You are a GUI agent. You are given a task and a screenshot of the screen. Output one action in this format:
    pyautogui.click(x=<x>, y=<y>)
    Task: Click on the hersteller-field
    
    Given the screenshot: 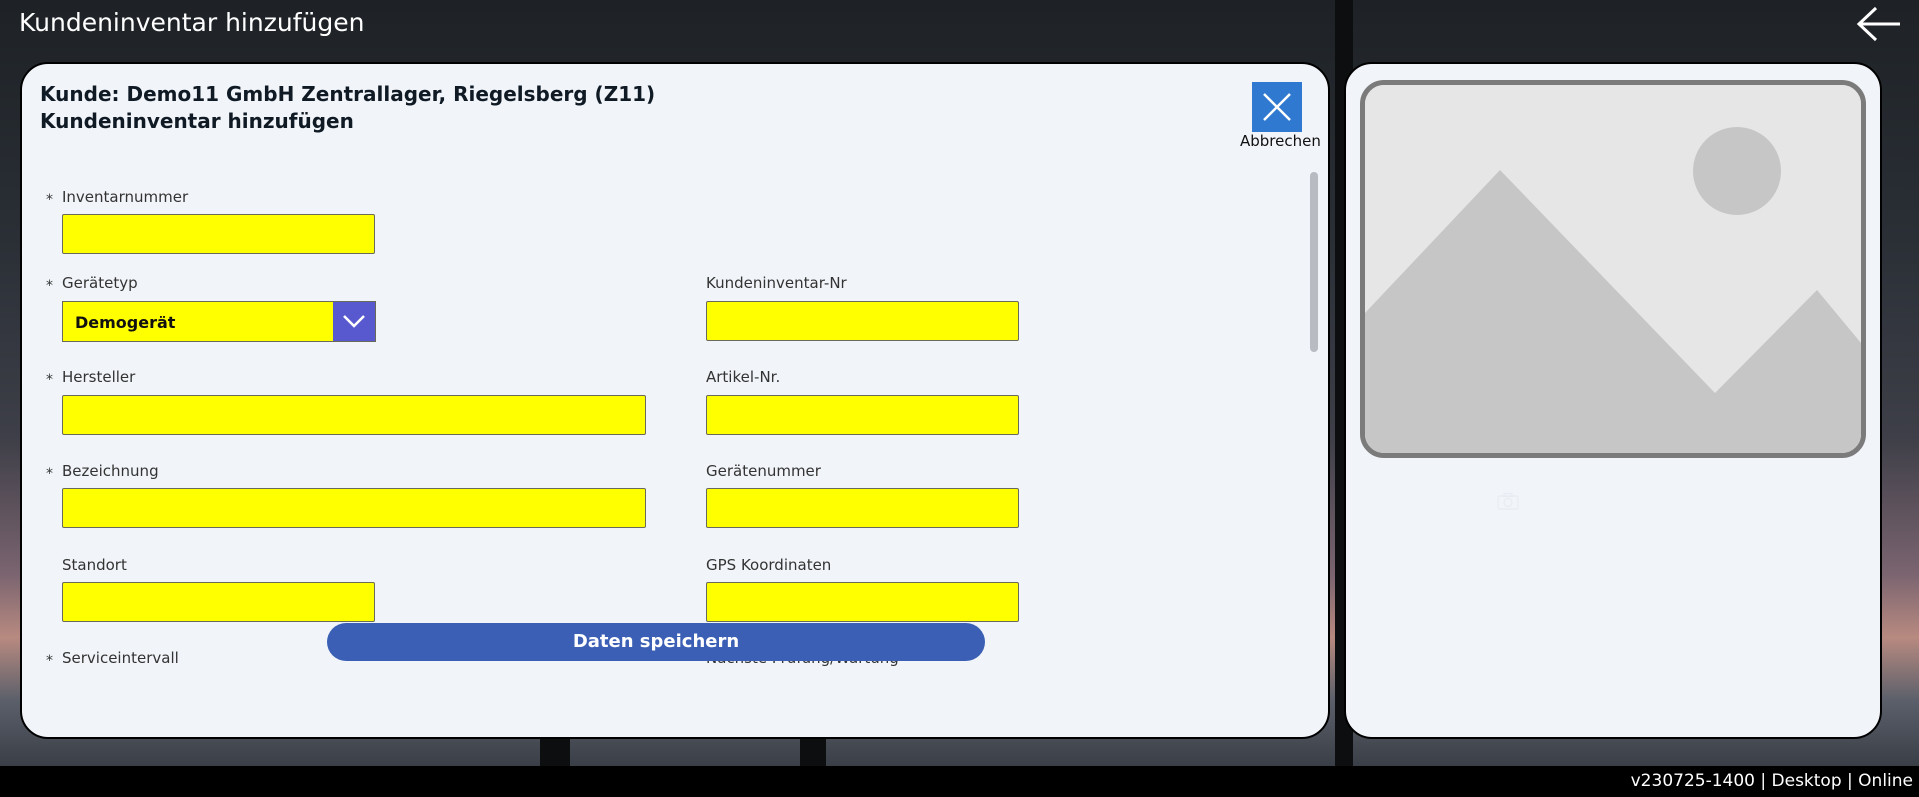 What is the action you would take?
    pyautogui.click(x=354, y=415)
    